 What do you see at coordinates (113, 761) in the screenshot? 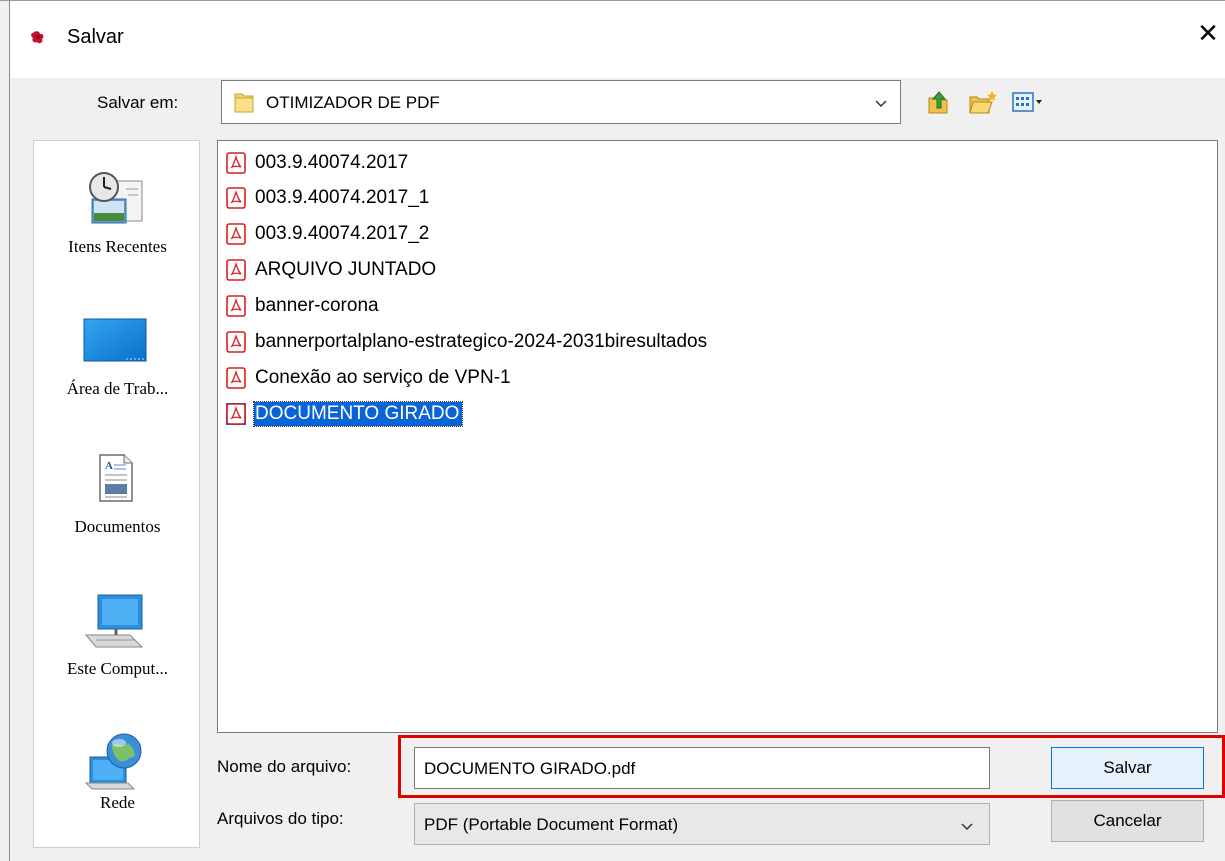
I see `network-icon` at bounding box center [113, 761].